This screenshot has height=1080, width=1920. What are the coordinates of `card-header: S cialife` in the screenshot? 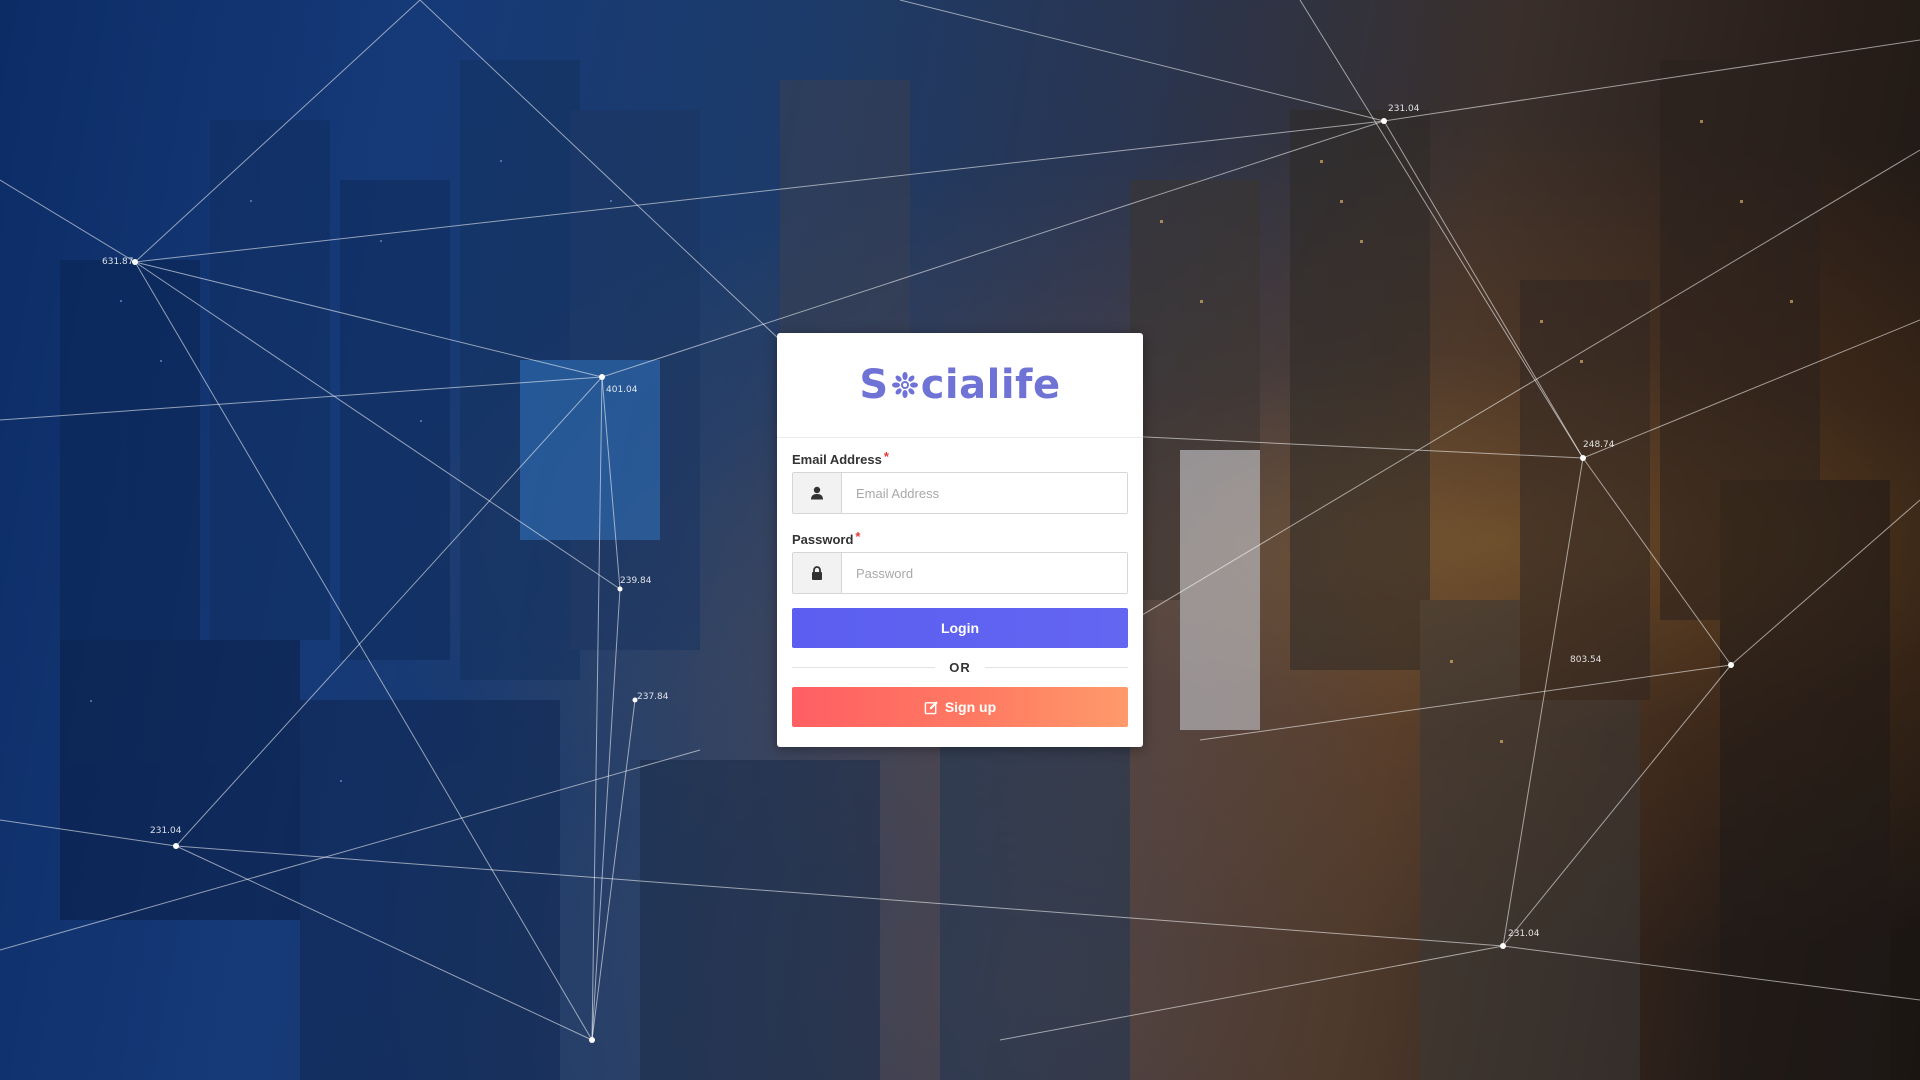 It's located at (960, 385).